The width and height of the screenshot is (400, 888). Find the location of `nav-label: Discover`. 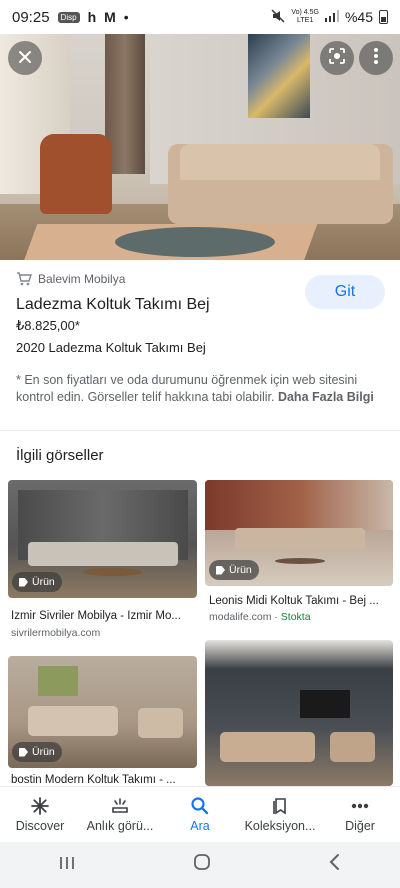

nav-label: Discover is located at coordinates (40, 826).